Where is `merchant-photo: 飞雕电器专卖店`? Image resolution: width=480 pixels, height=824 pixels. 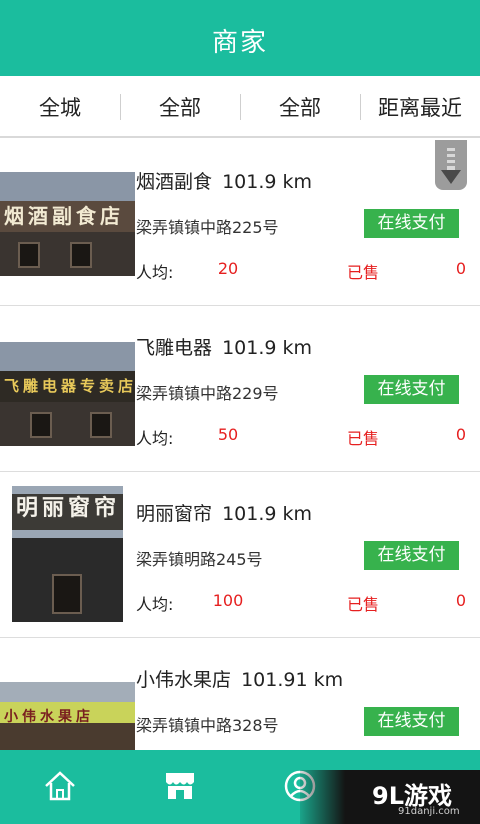
merchant-photo: 飞雕电器专卖店 is located at coordinates (67, 394).